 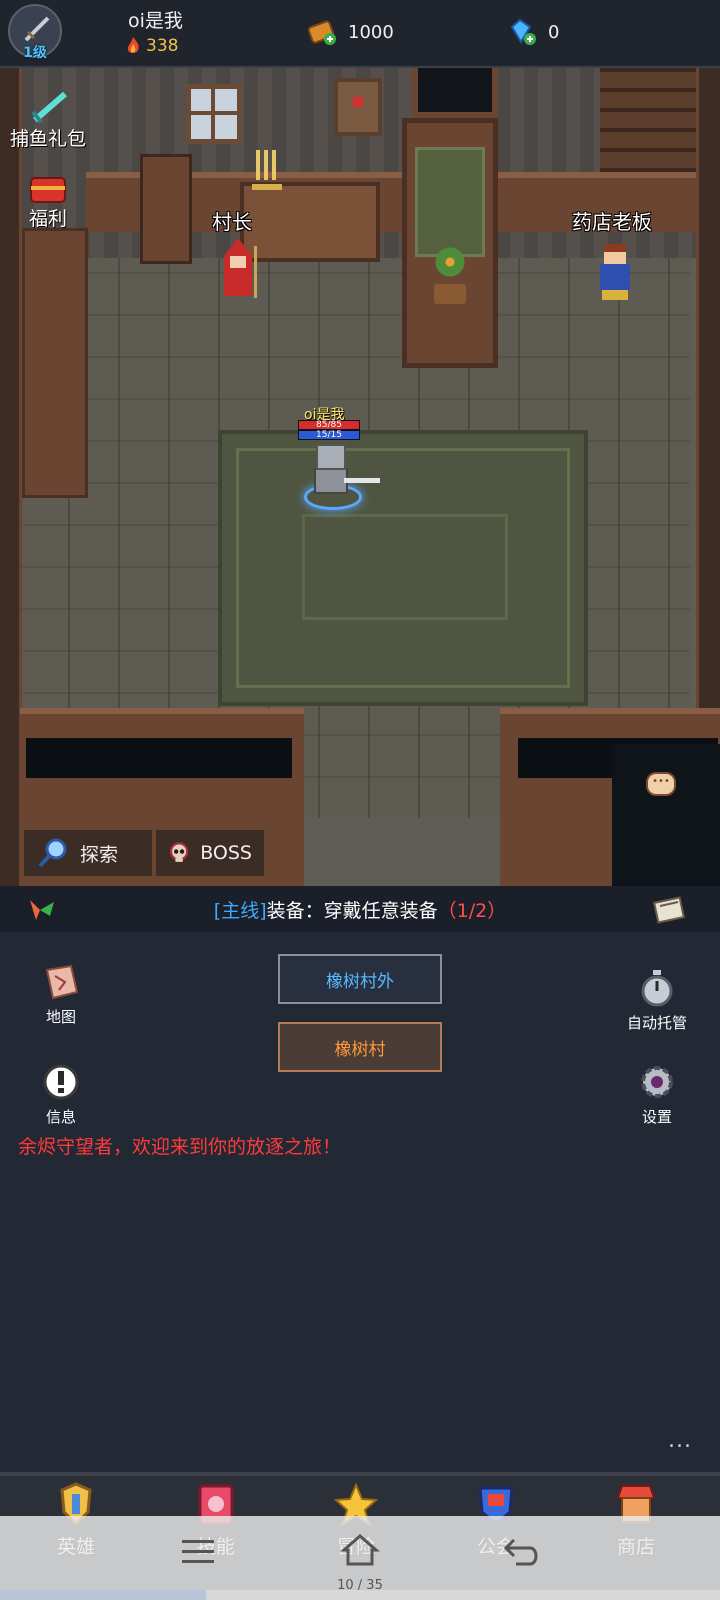 I want to click on wall-tapestry, so click(x=450, y=202).